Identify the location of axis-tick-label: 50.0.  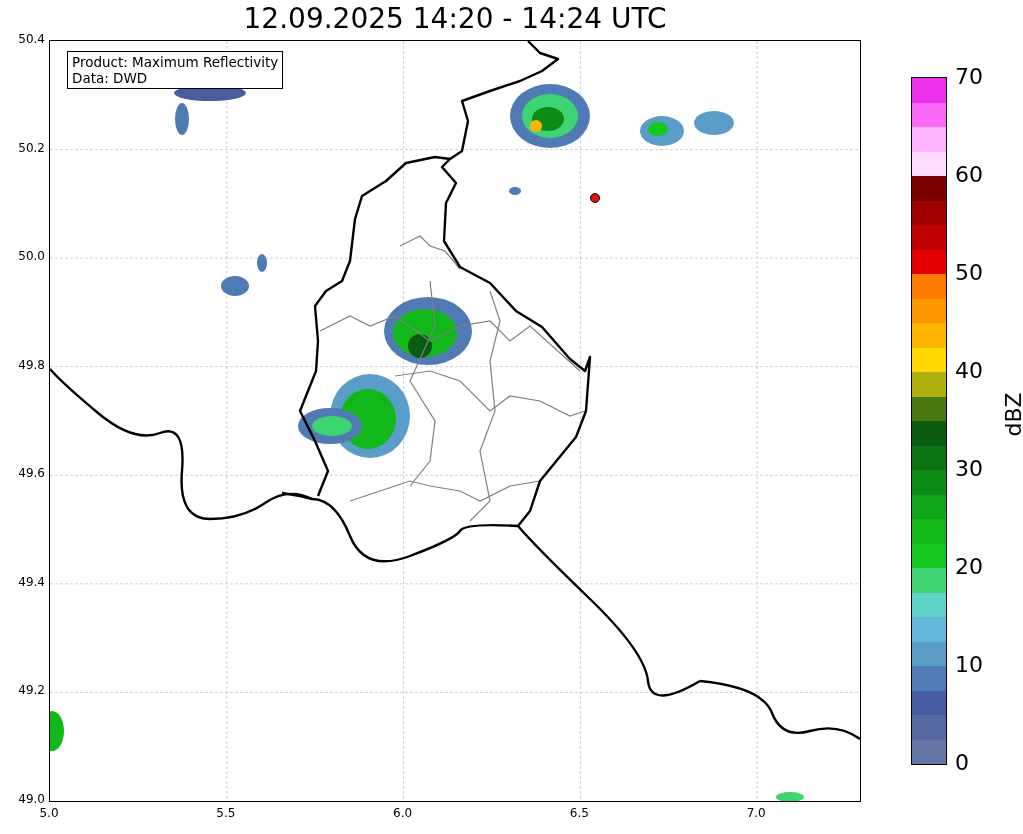
(31, 256).